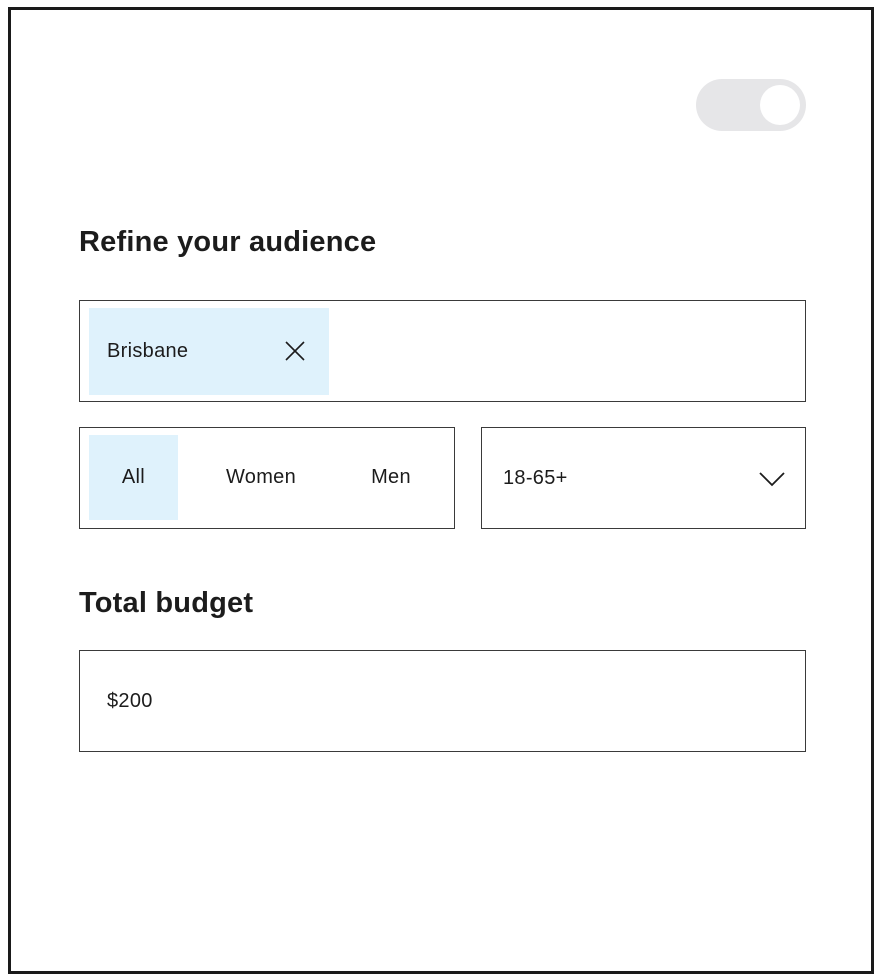  What do you see at coordinates (751, 105) in the screenshot?
I see `settings-toggle` at bounding box center [751, 105].